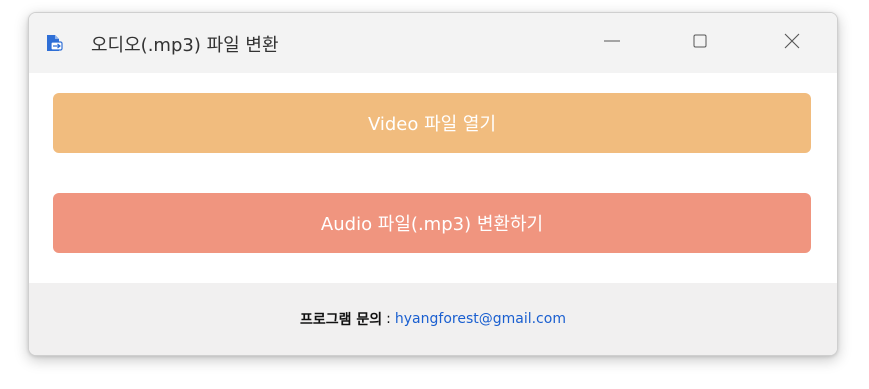 The width and height of the screenshot is (869, 389). I want to click on close-button, so click(792, 43).